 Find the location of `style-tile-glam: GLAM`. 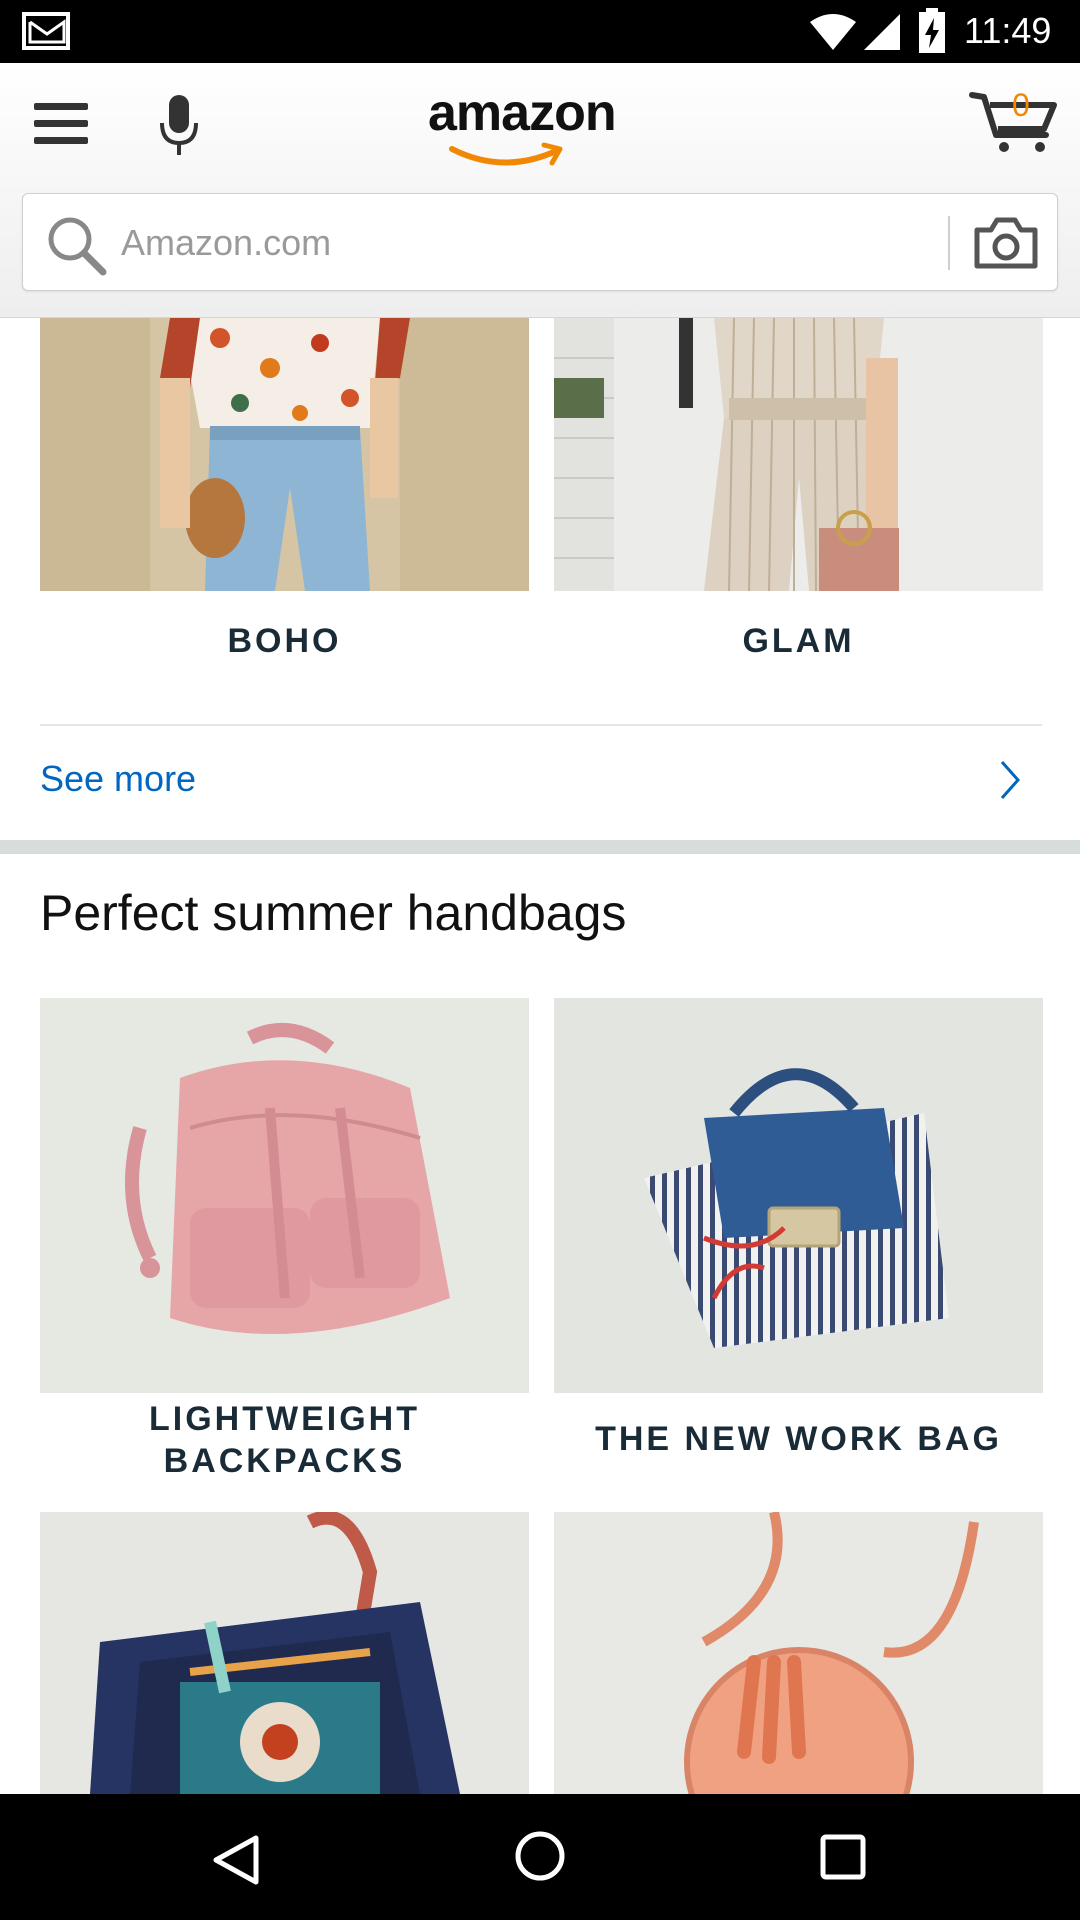

style-tile-glam: GLAM is located at coordinates (798, 488).